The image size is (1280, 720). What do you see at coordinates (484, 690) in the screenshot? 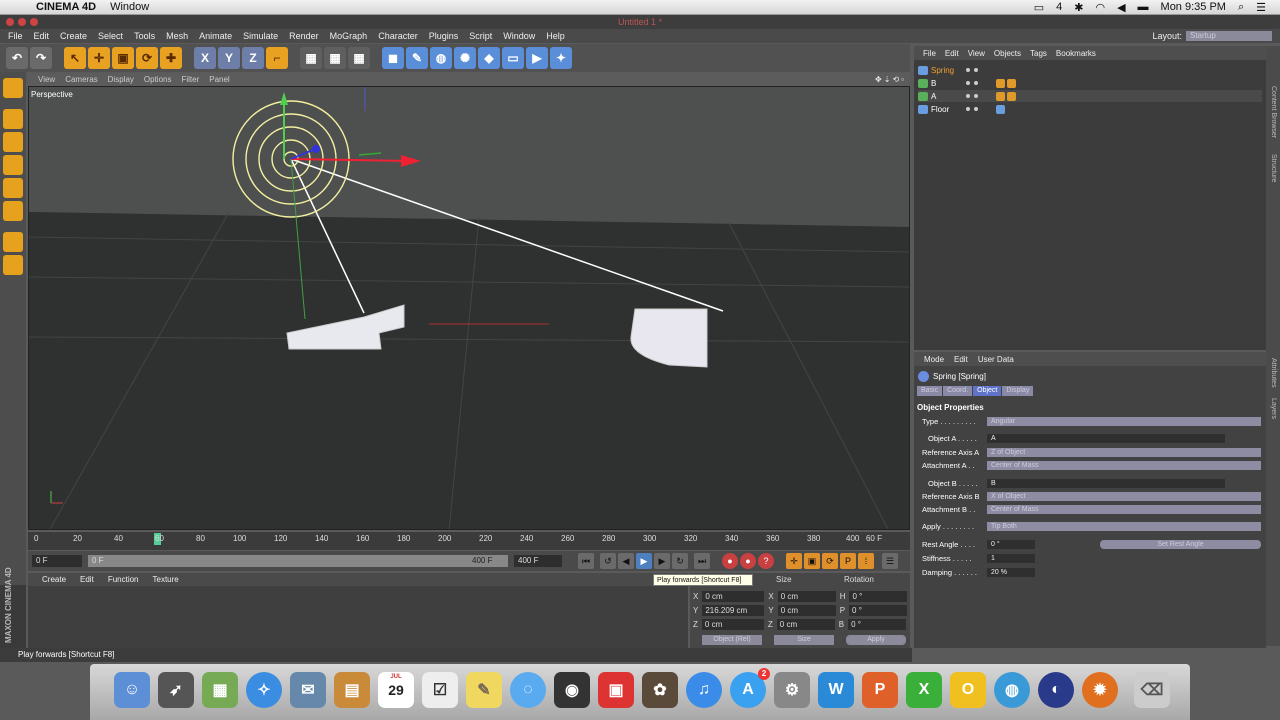
I see `notes-icon: ✎` at bounding box center [484, 690].